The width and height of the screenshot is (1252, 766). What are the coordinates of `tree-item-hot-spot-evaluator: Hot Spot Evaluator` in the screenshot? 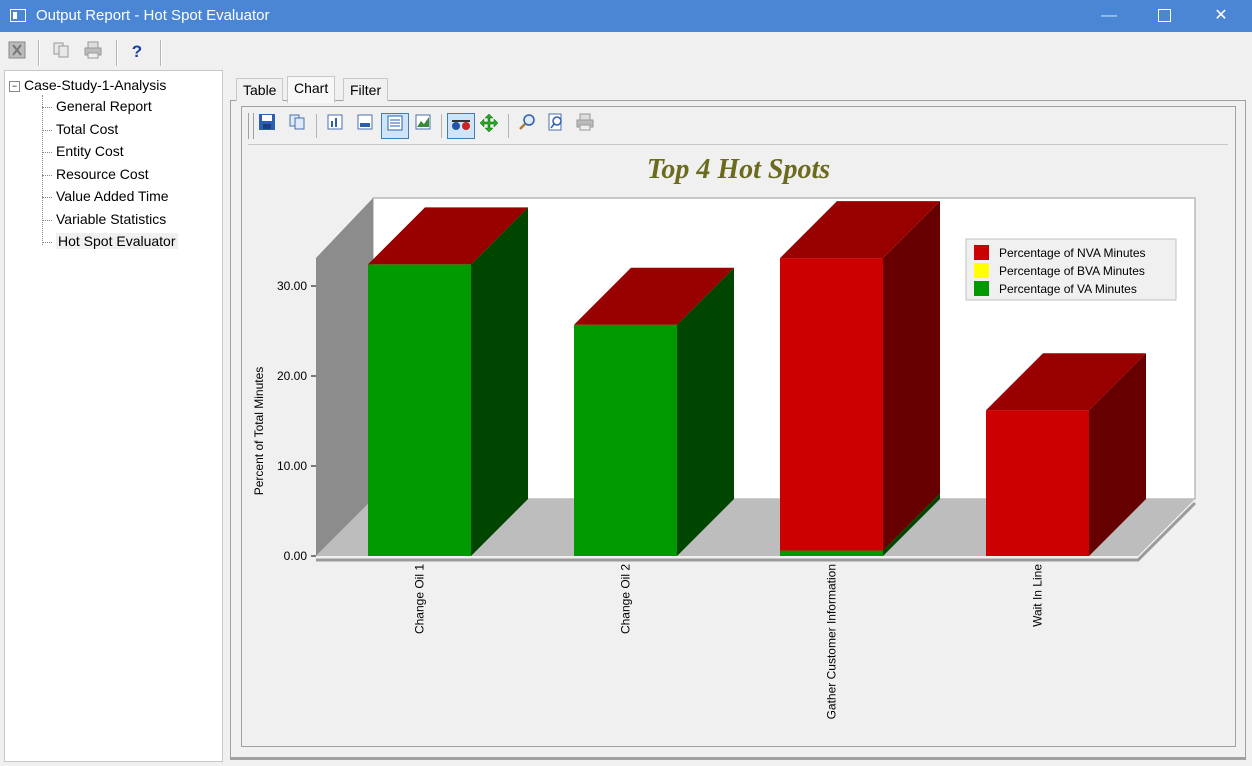 It's located at (110, 241).